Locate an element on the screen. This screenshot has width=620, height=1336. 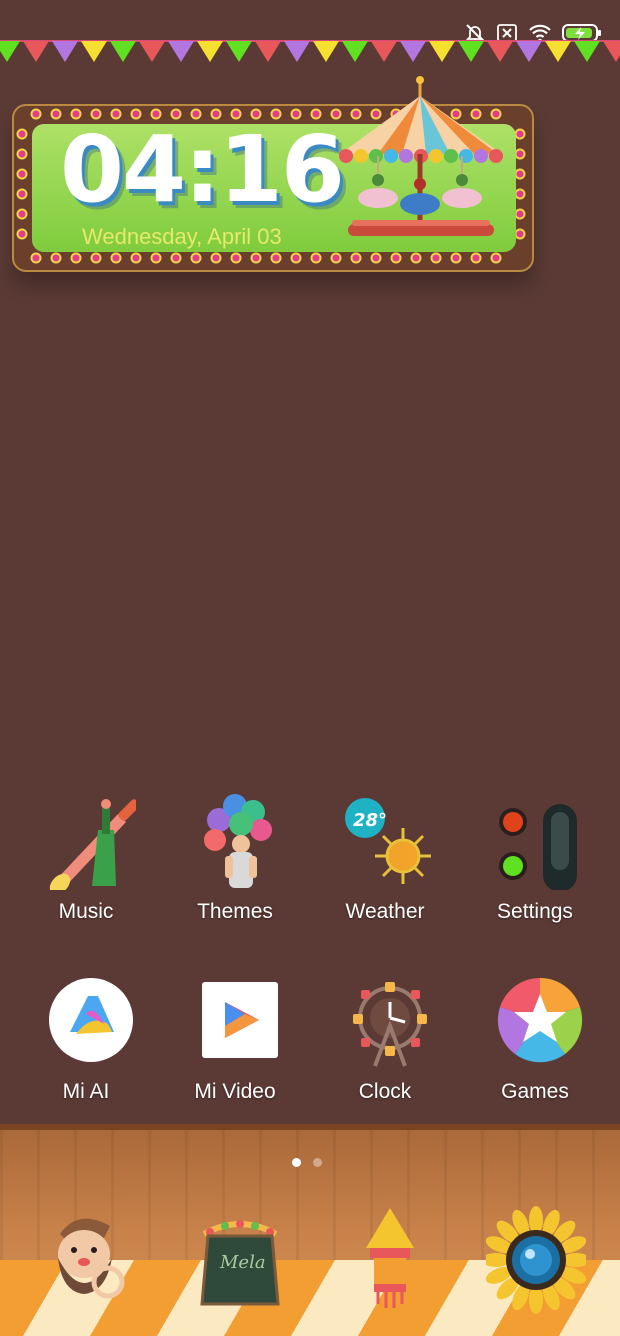
app-mi-ai: Mi AI is located at coordinates (86, 1040).